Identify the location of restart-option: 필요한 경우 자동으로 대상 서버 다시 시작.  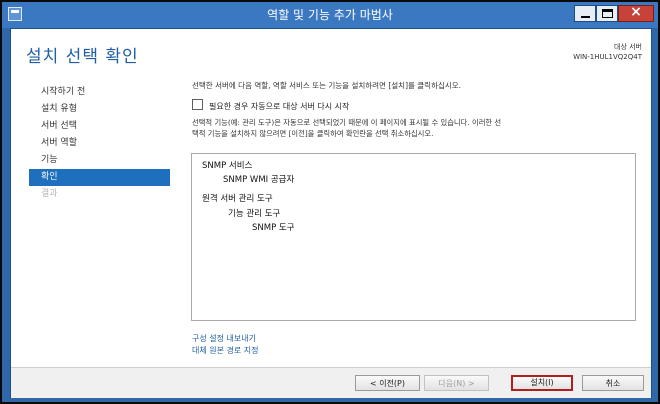
(270, 105).